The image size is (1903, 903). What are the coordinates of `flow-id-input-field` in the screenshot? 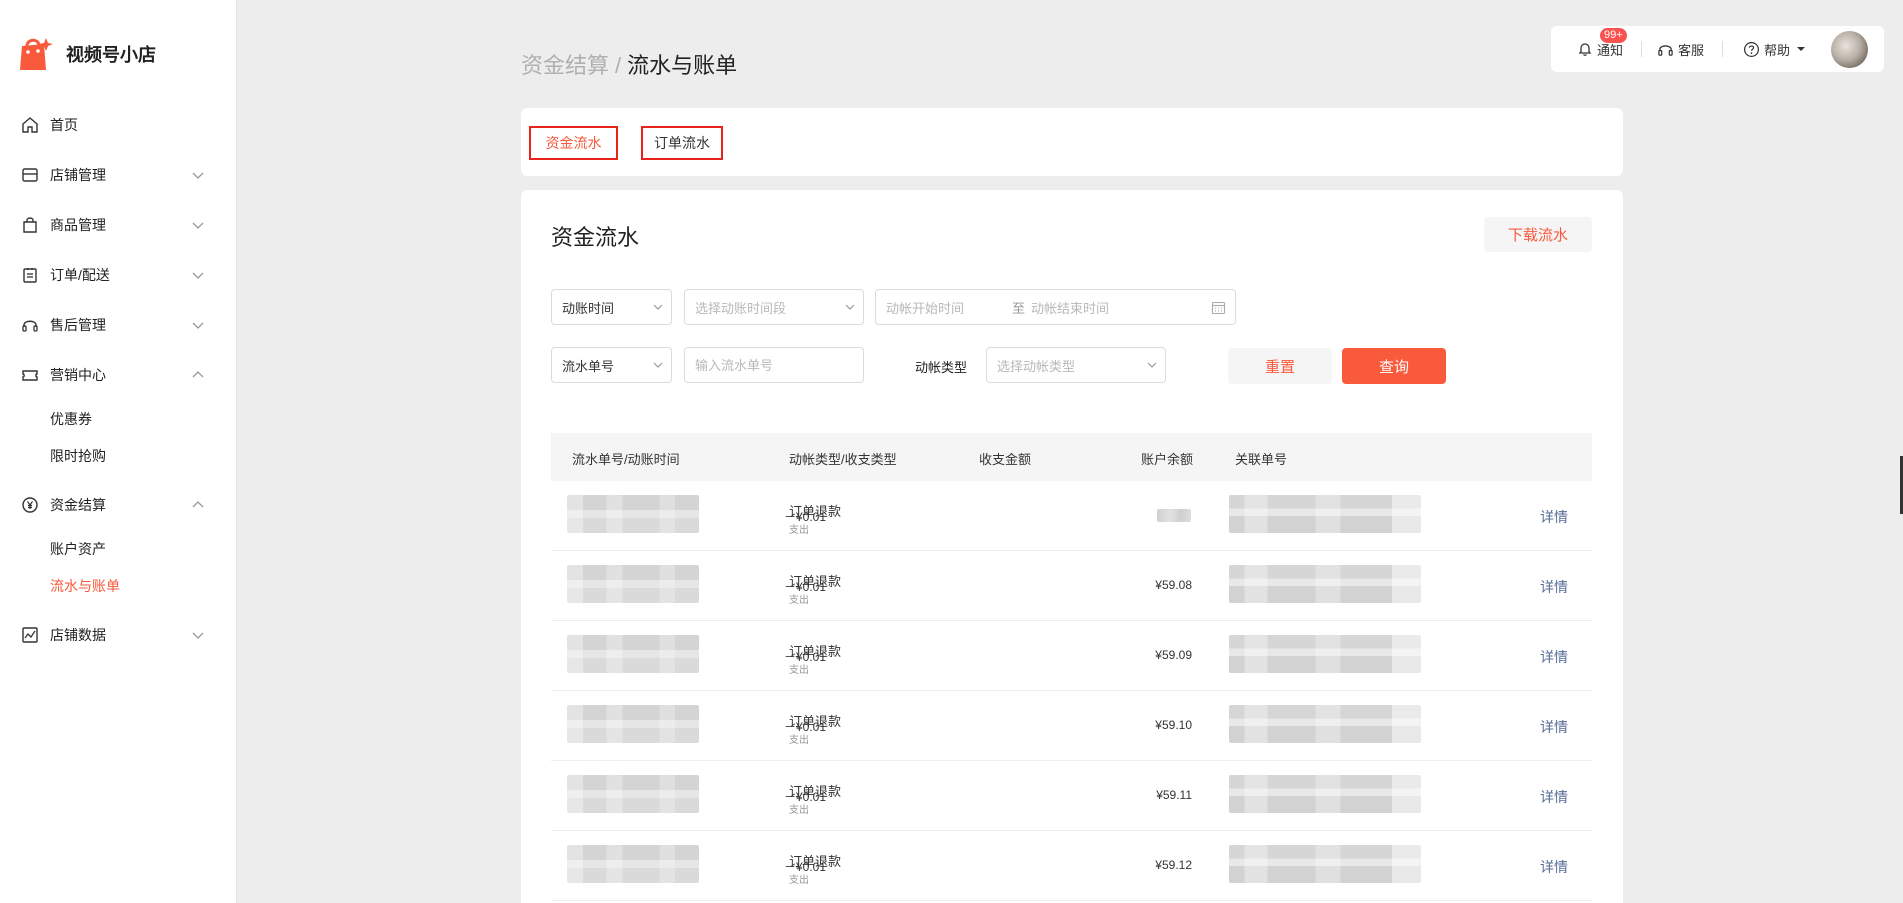 It's located at (774, 365).